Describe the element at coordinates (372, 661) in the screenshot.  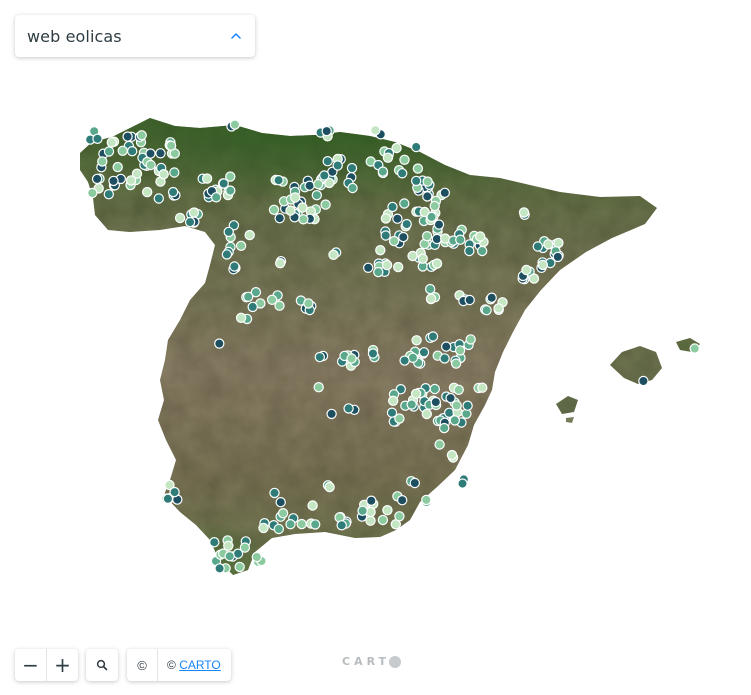
I see `carto-logo: CART` at that location.